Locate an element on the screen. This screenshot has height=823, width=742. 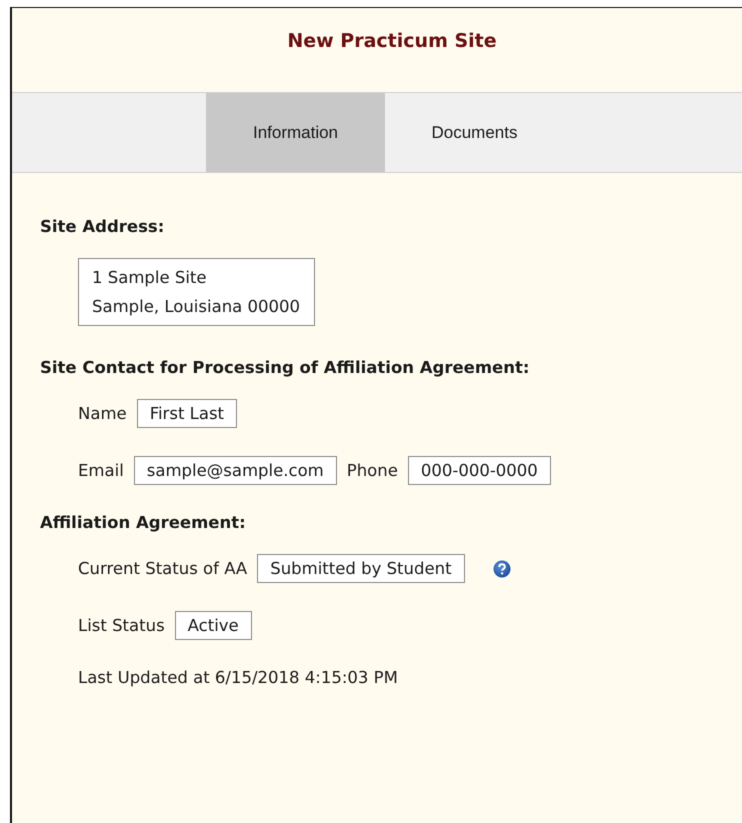
tab: Documents is located at coordinates (474, 132).